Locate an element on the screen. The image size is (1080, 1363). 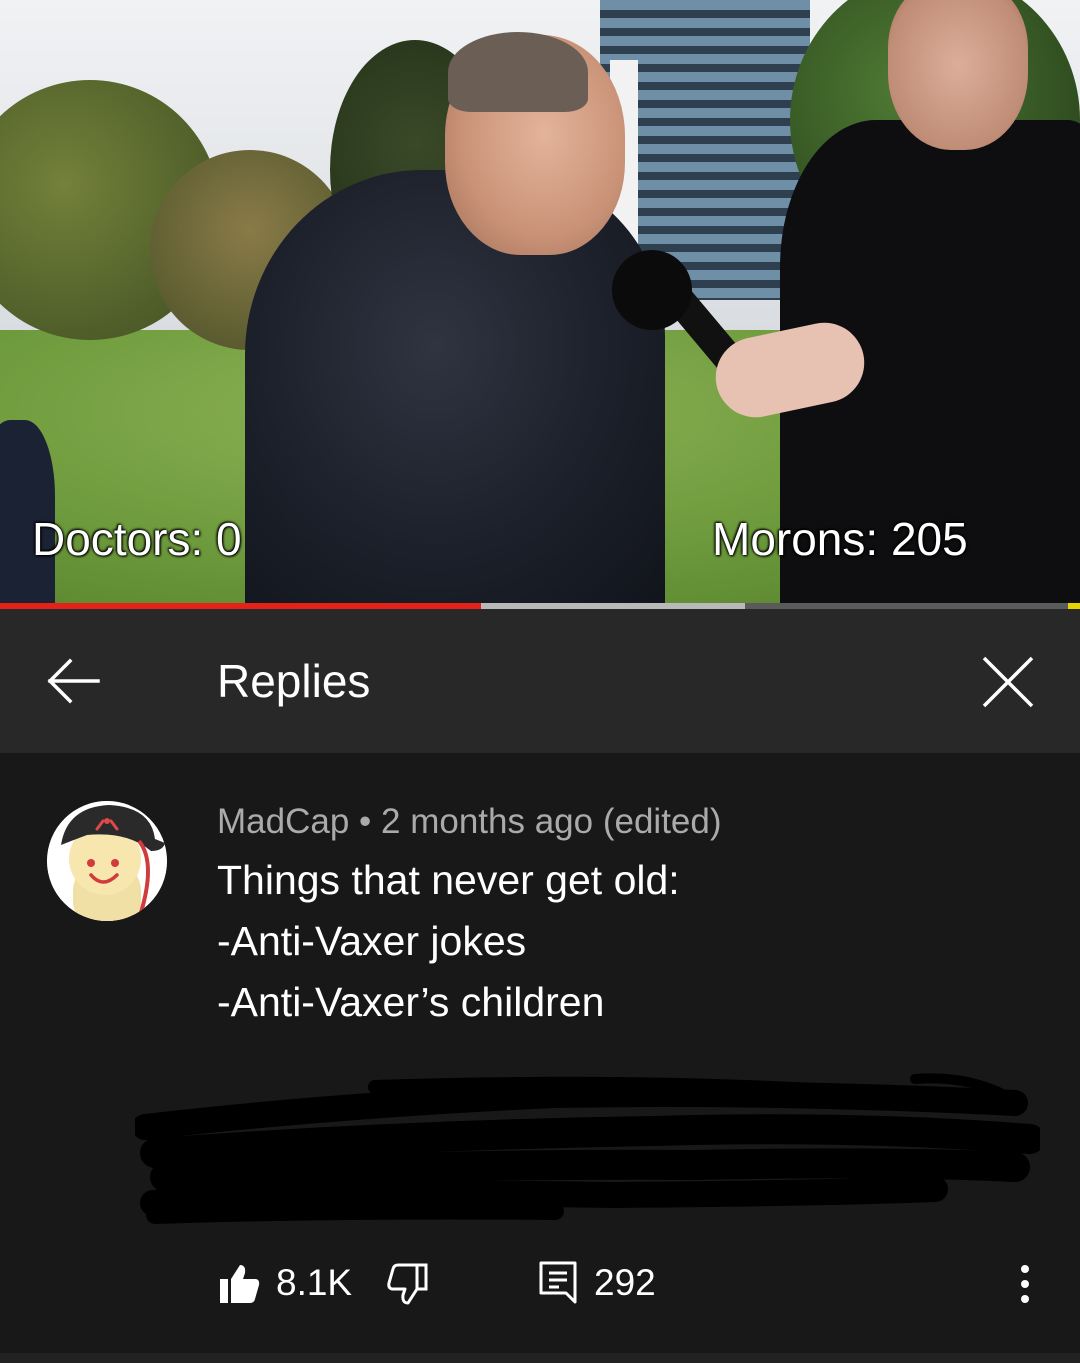
reply-count: 292 is located at coordinates (625, 1282).